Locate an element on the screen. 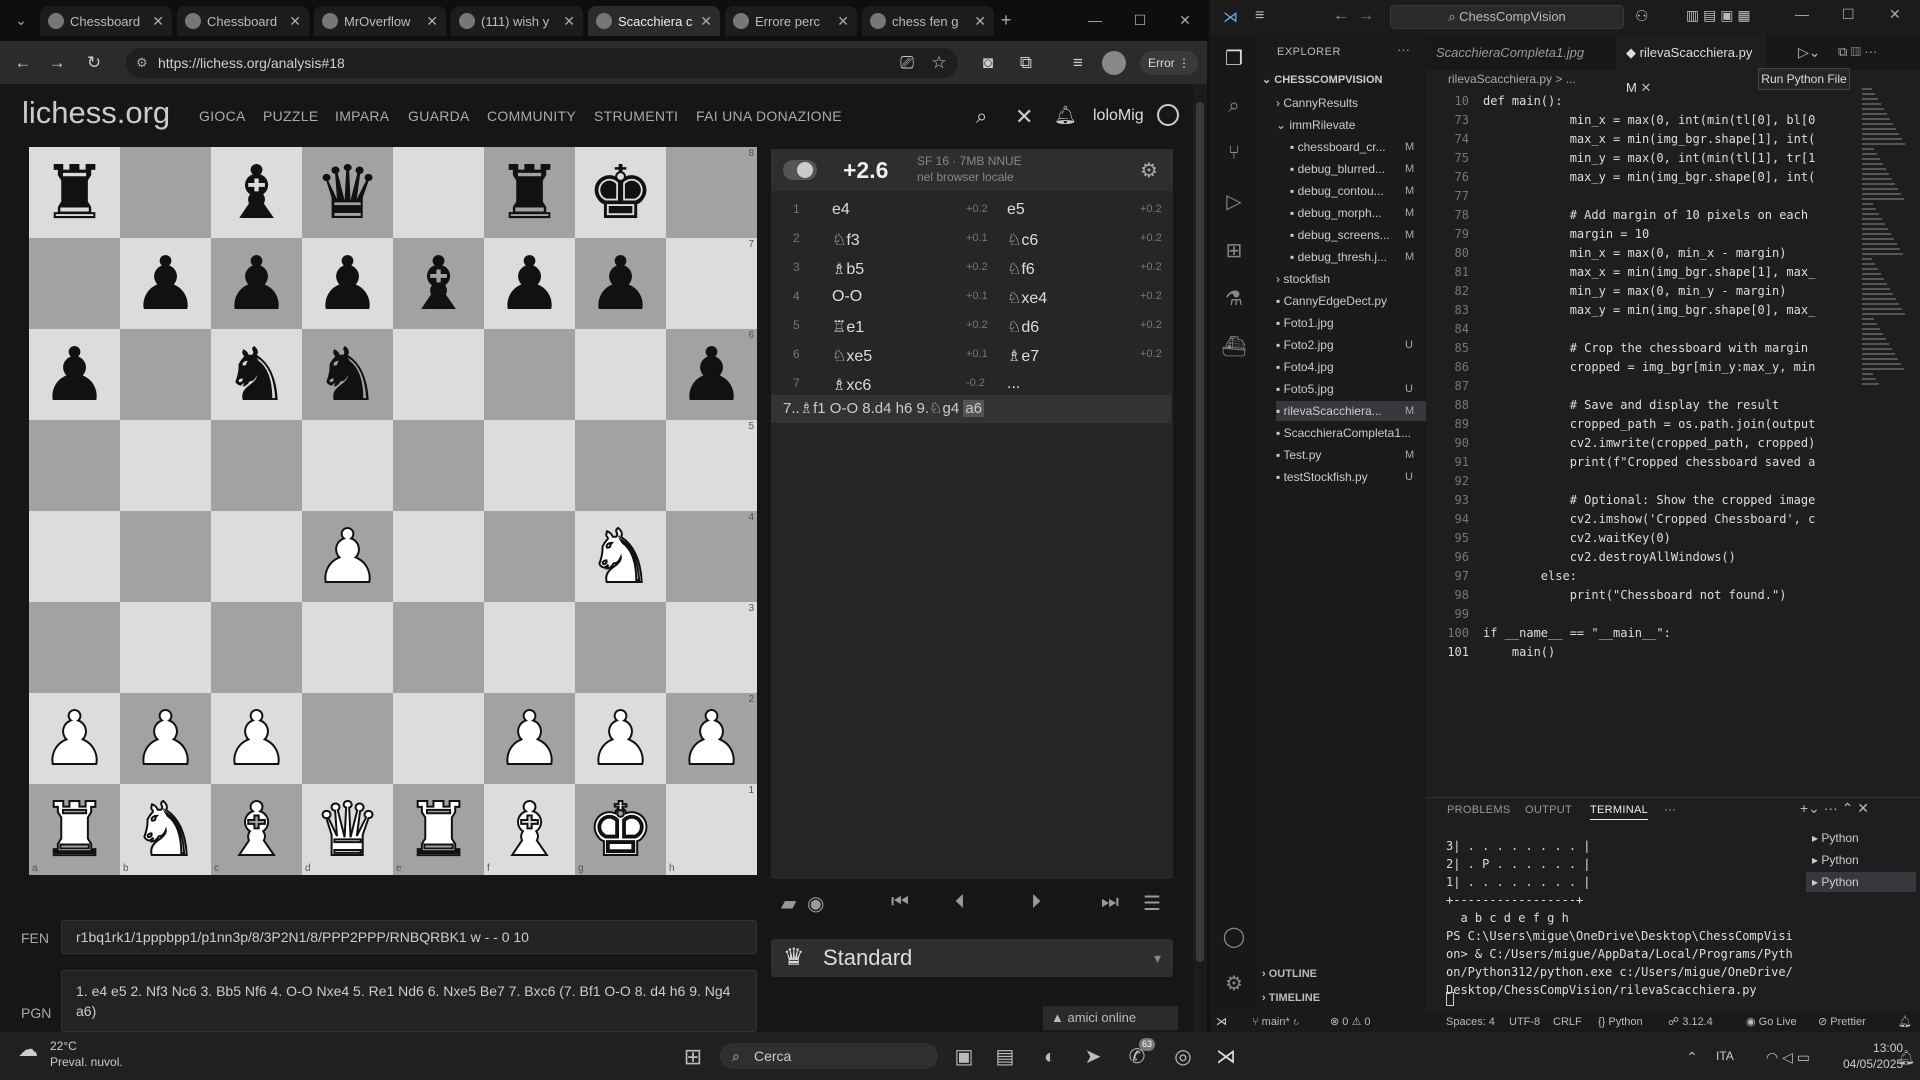  minimize-icon: — is located at coordinates (1095, 20).